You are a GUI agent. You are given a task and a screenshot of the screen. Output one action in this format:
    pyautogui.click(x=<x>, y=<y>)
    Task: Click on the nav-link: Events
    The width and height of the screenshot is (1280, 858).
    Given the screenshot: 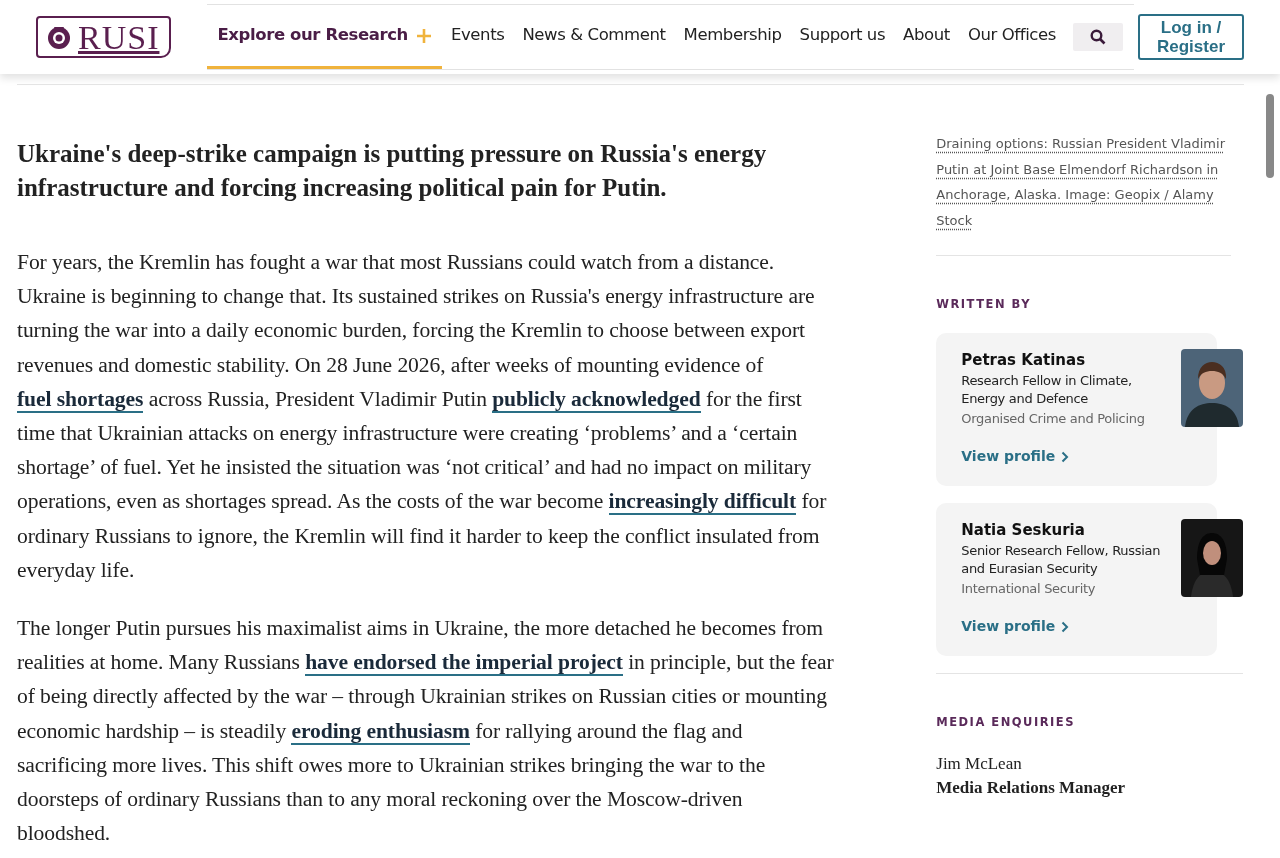 What is the action you would take?
    pyautogui.click(x=477, y=37)
    